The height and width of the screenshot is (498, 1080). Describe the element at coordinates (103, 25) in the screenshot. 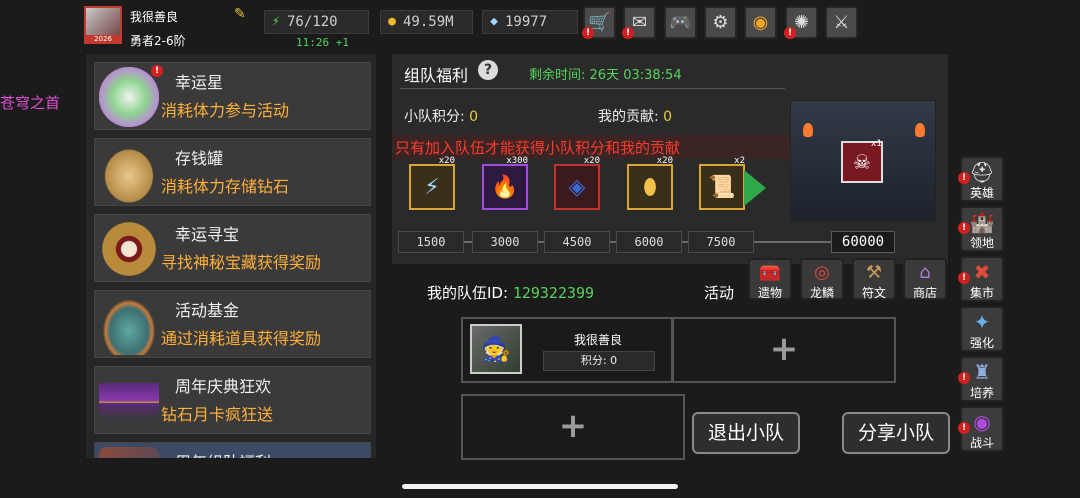

I see `player-avatar: 2026` at that location.